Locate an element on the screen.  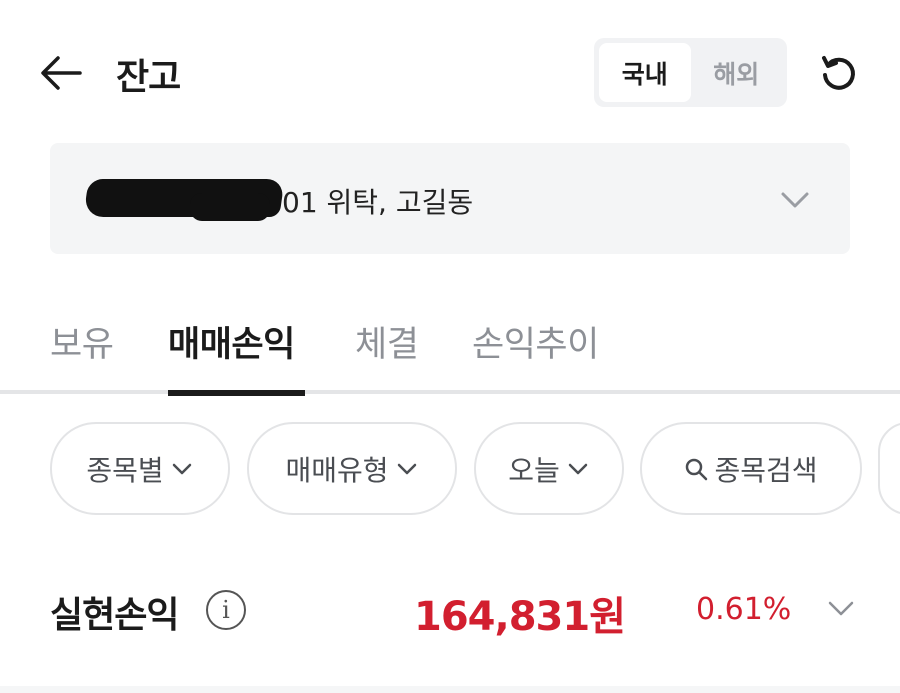
active-tab-indicator is located at coordinates (236, 393).